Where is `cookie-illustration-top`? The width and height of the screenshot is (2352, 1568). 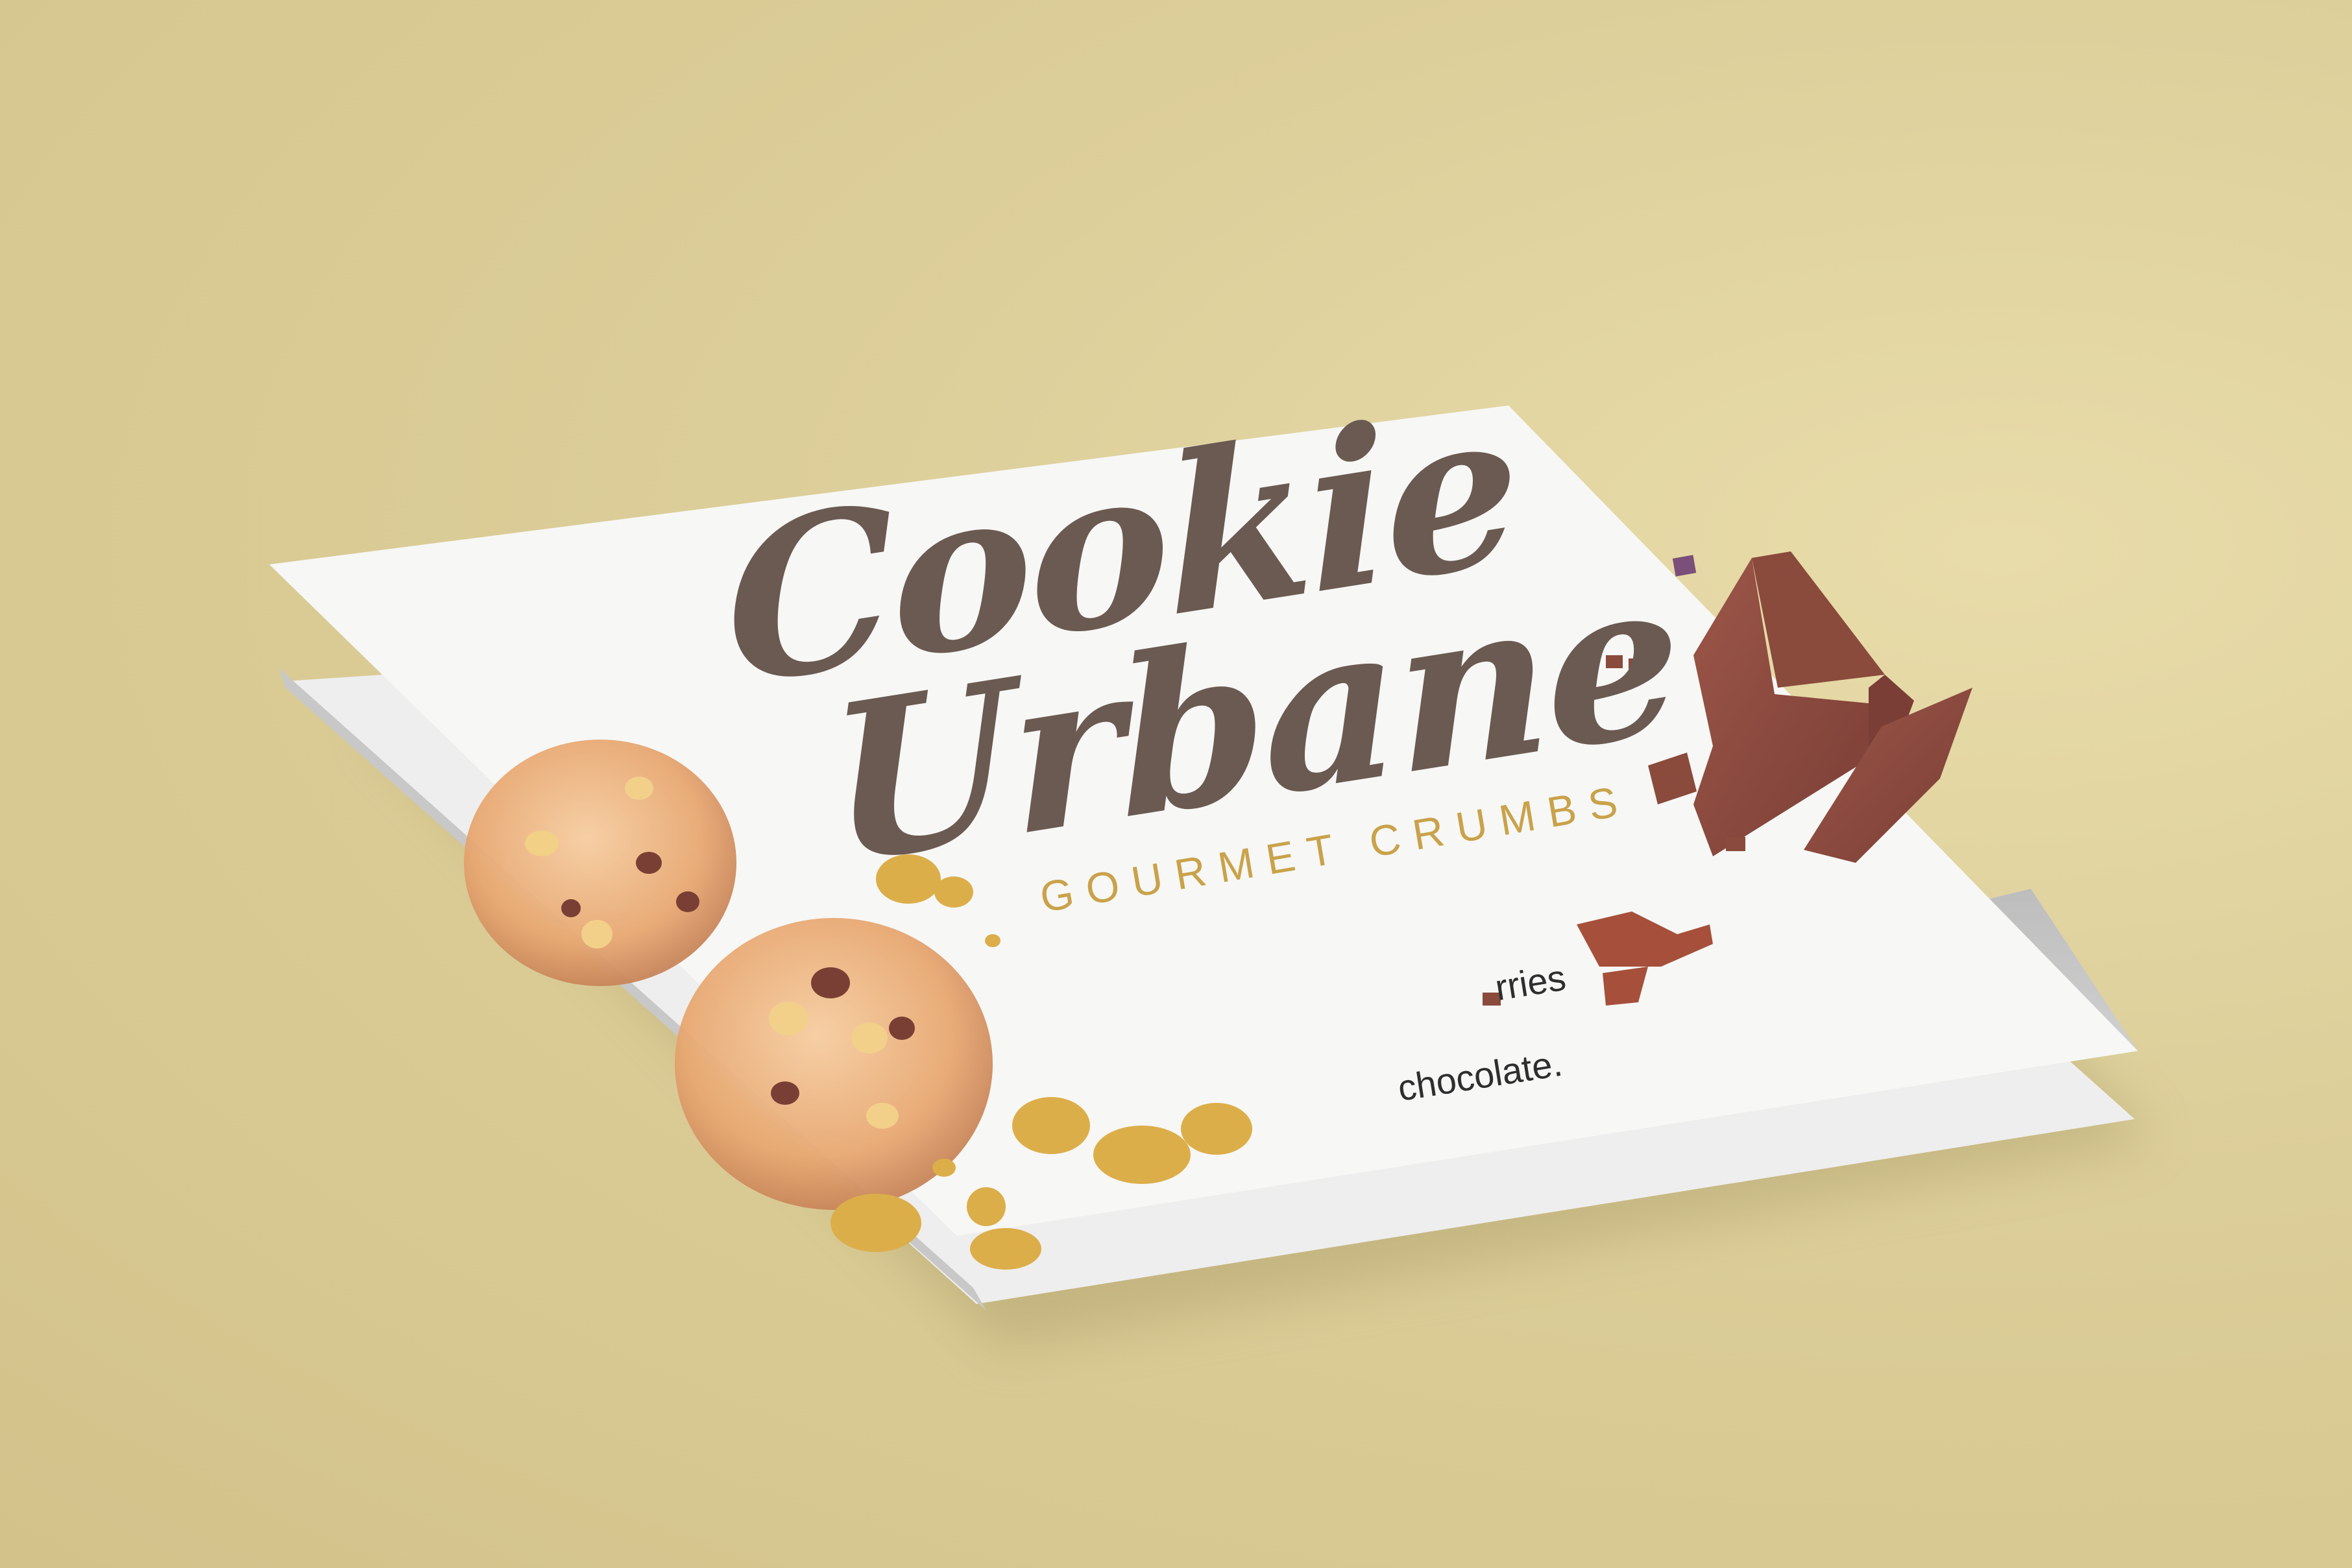
cookie-illustration-top is located at coordinates (600, 863).